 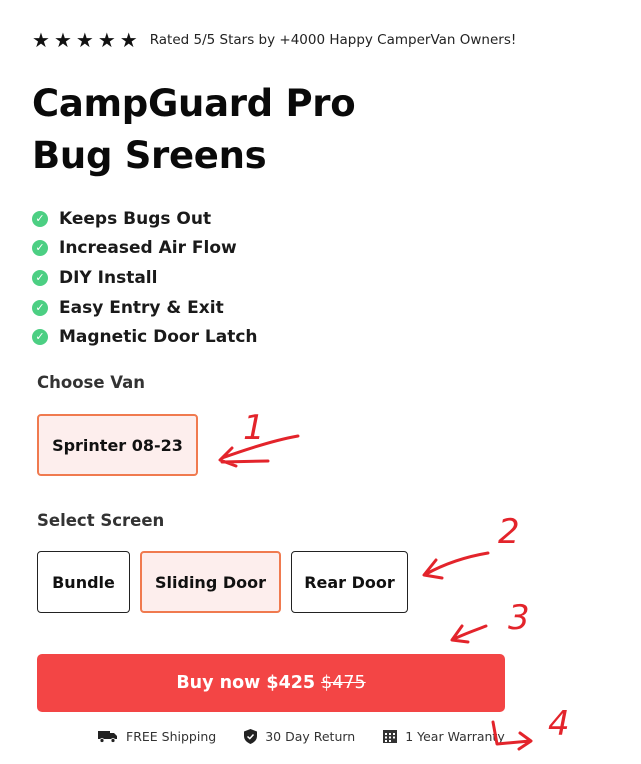 What do you see at coordinates (101, 520) in the screenshot?
I see `select-screen-label: Select Screen` at bounding box center [101, 520].